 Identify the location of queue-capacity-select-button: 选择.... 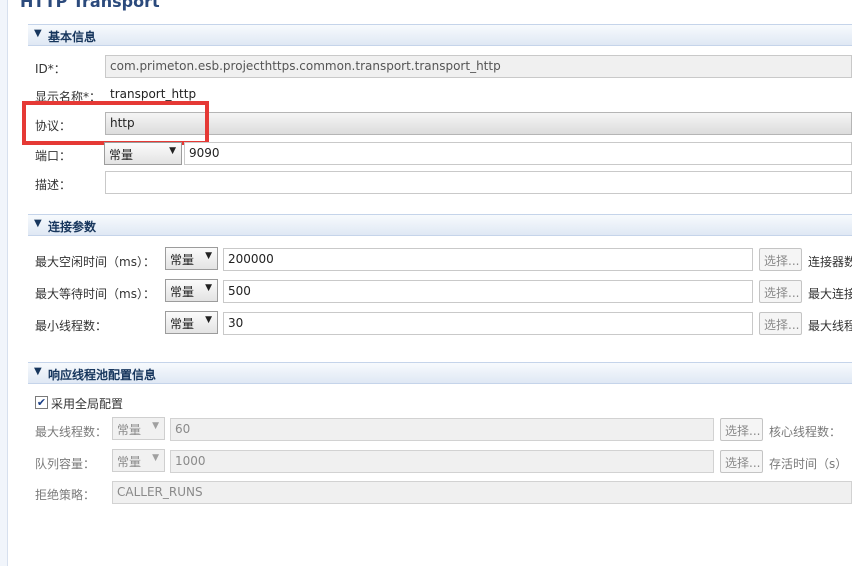
(741, 461).